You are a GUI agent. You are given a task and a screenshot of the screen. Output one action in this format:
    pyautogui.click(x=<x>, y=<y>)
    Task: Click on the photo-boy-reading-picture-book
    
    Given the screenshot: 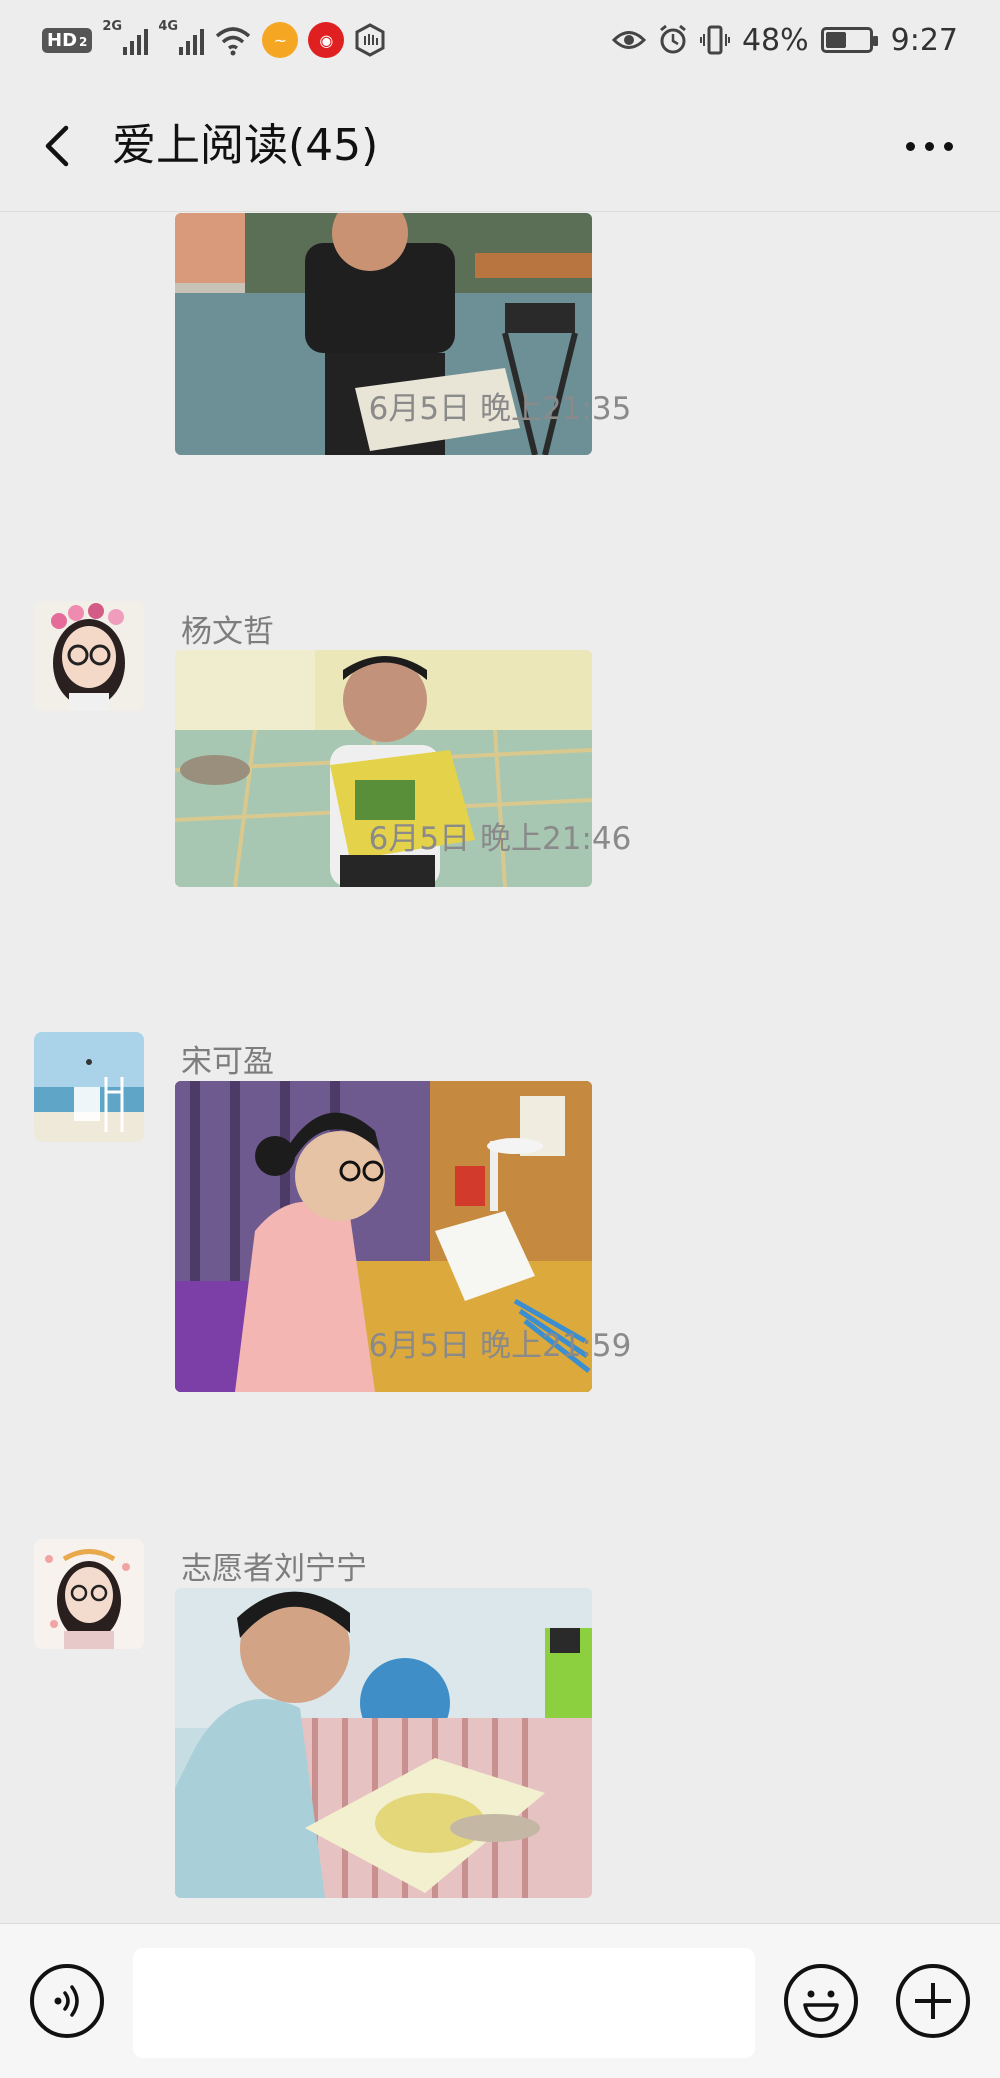 What is the action you would take?
    pyautogui.click(x=383, y=1743)
    